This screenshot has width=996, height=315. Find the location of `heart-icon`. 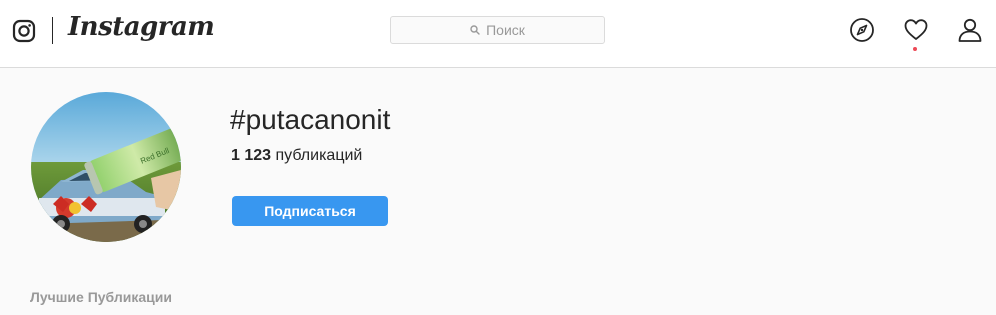

heart-icon is located at coordinates (916, 30).